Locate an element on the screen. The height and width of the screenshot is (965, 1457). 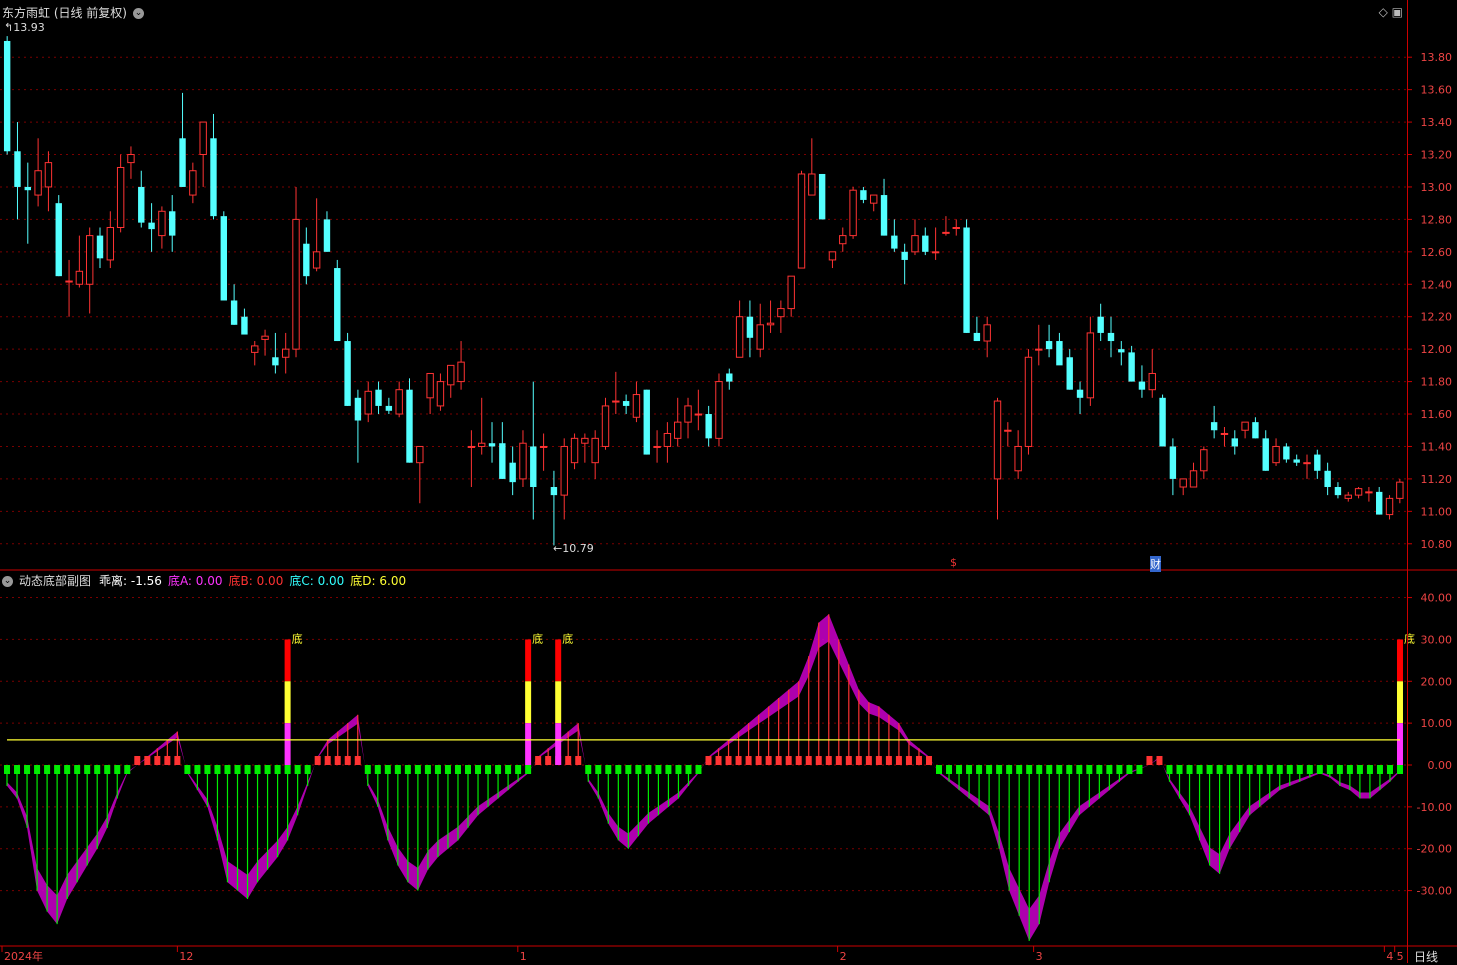
indicator-value-2: 底B: 0.00 is located at coordinates (256, 581).